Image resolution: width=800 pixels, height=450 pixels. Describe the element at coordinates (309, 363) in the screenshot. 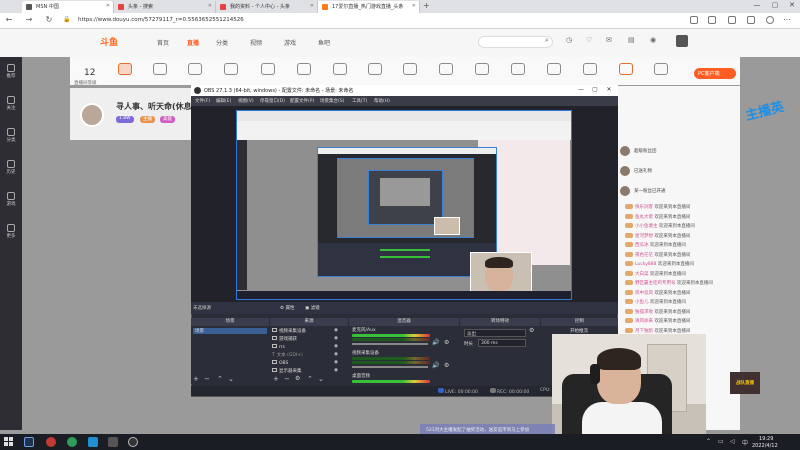

I see `source-item: OBS ◉` at that location.